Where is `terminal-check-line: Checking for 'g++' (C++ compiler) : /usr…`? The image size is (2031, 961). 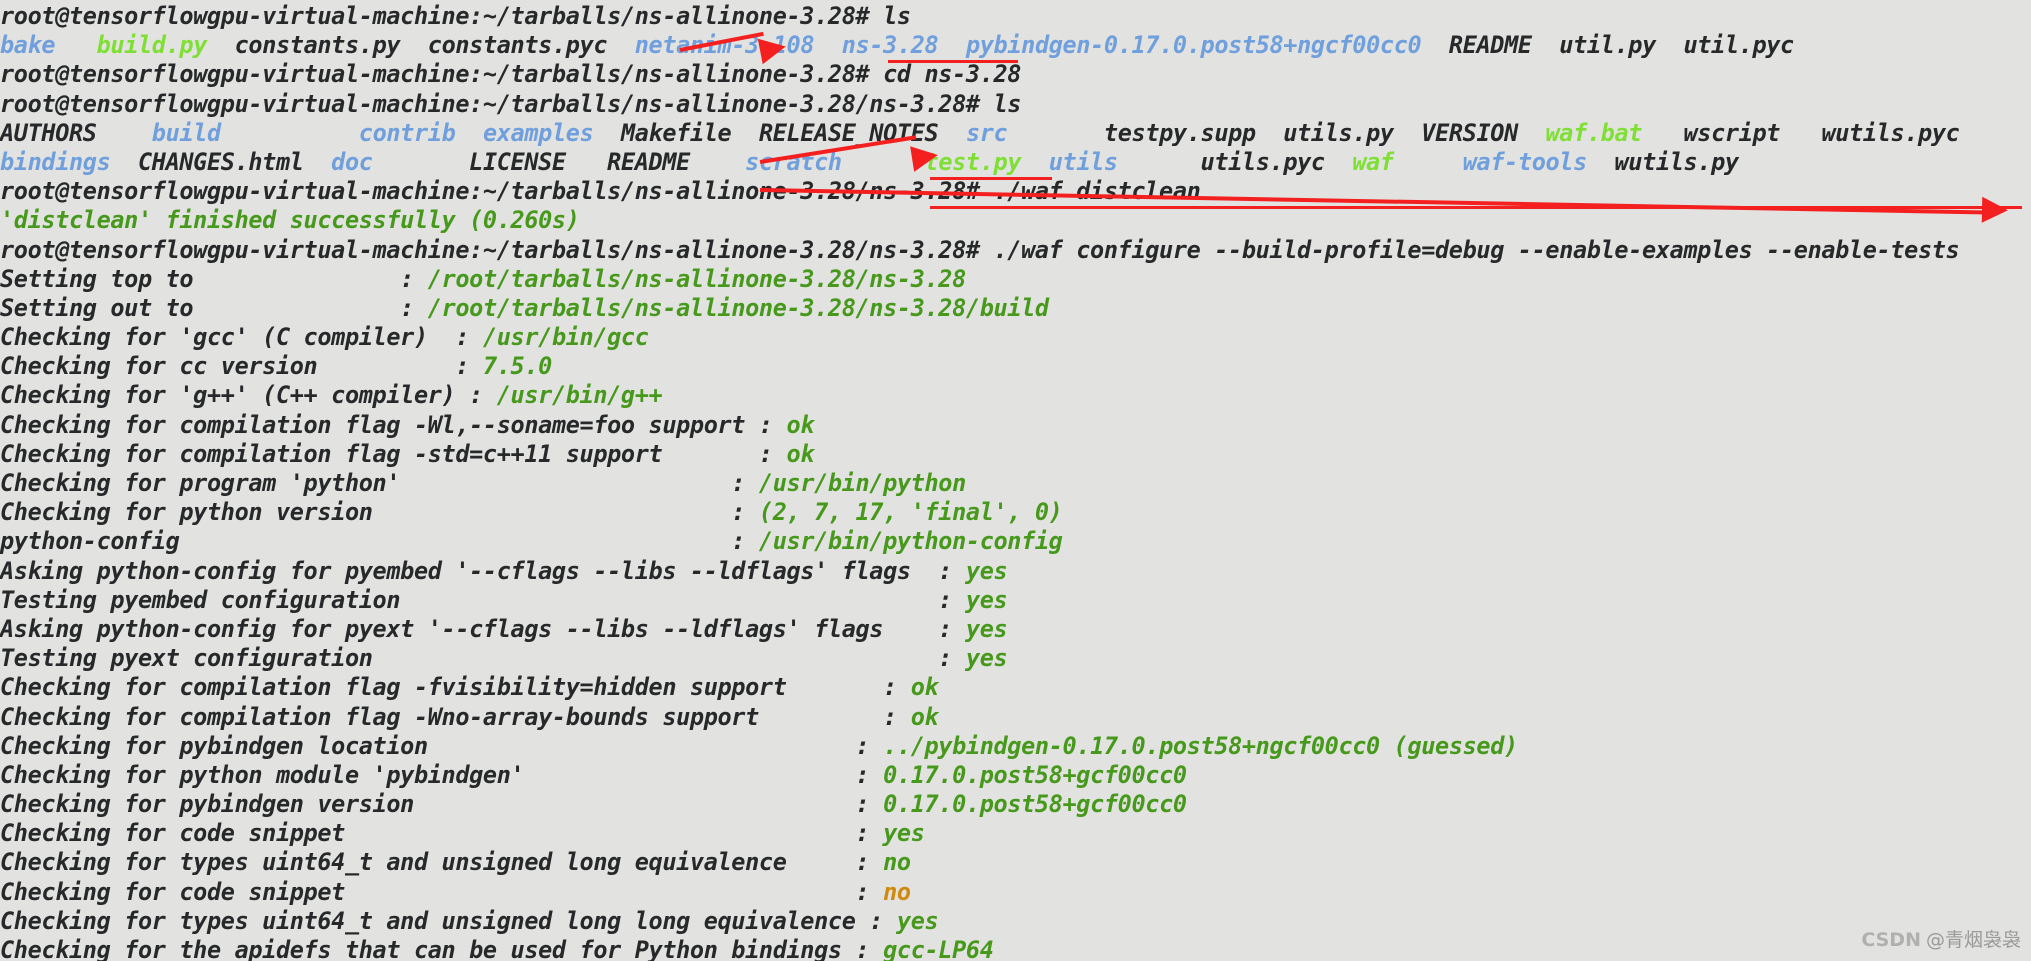
terminal-check-line: Checking for 'g++' (C++ compiler) : /usr… is located at coordinates (1015, 395).